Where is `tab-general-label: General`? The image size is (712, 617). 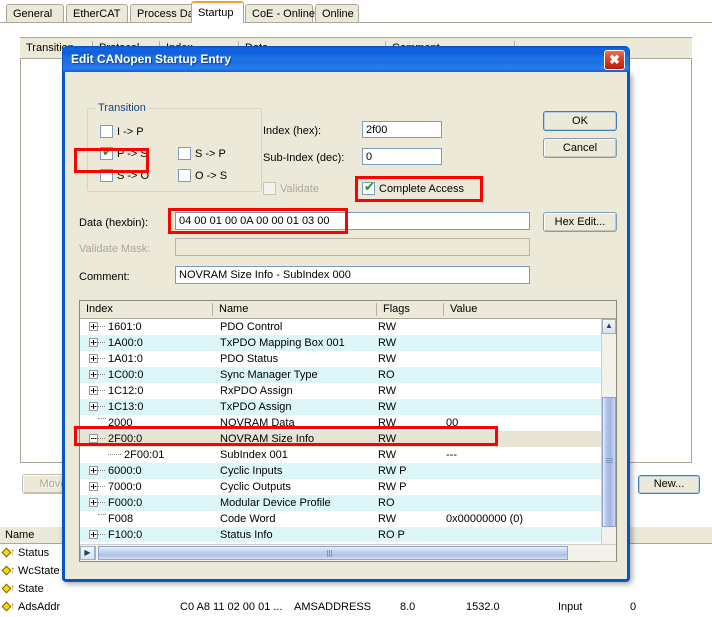 tab-general-label: General is located at coordinates (33, 14).